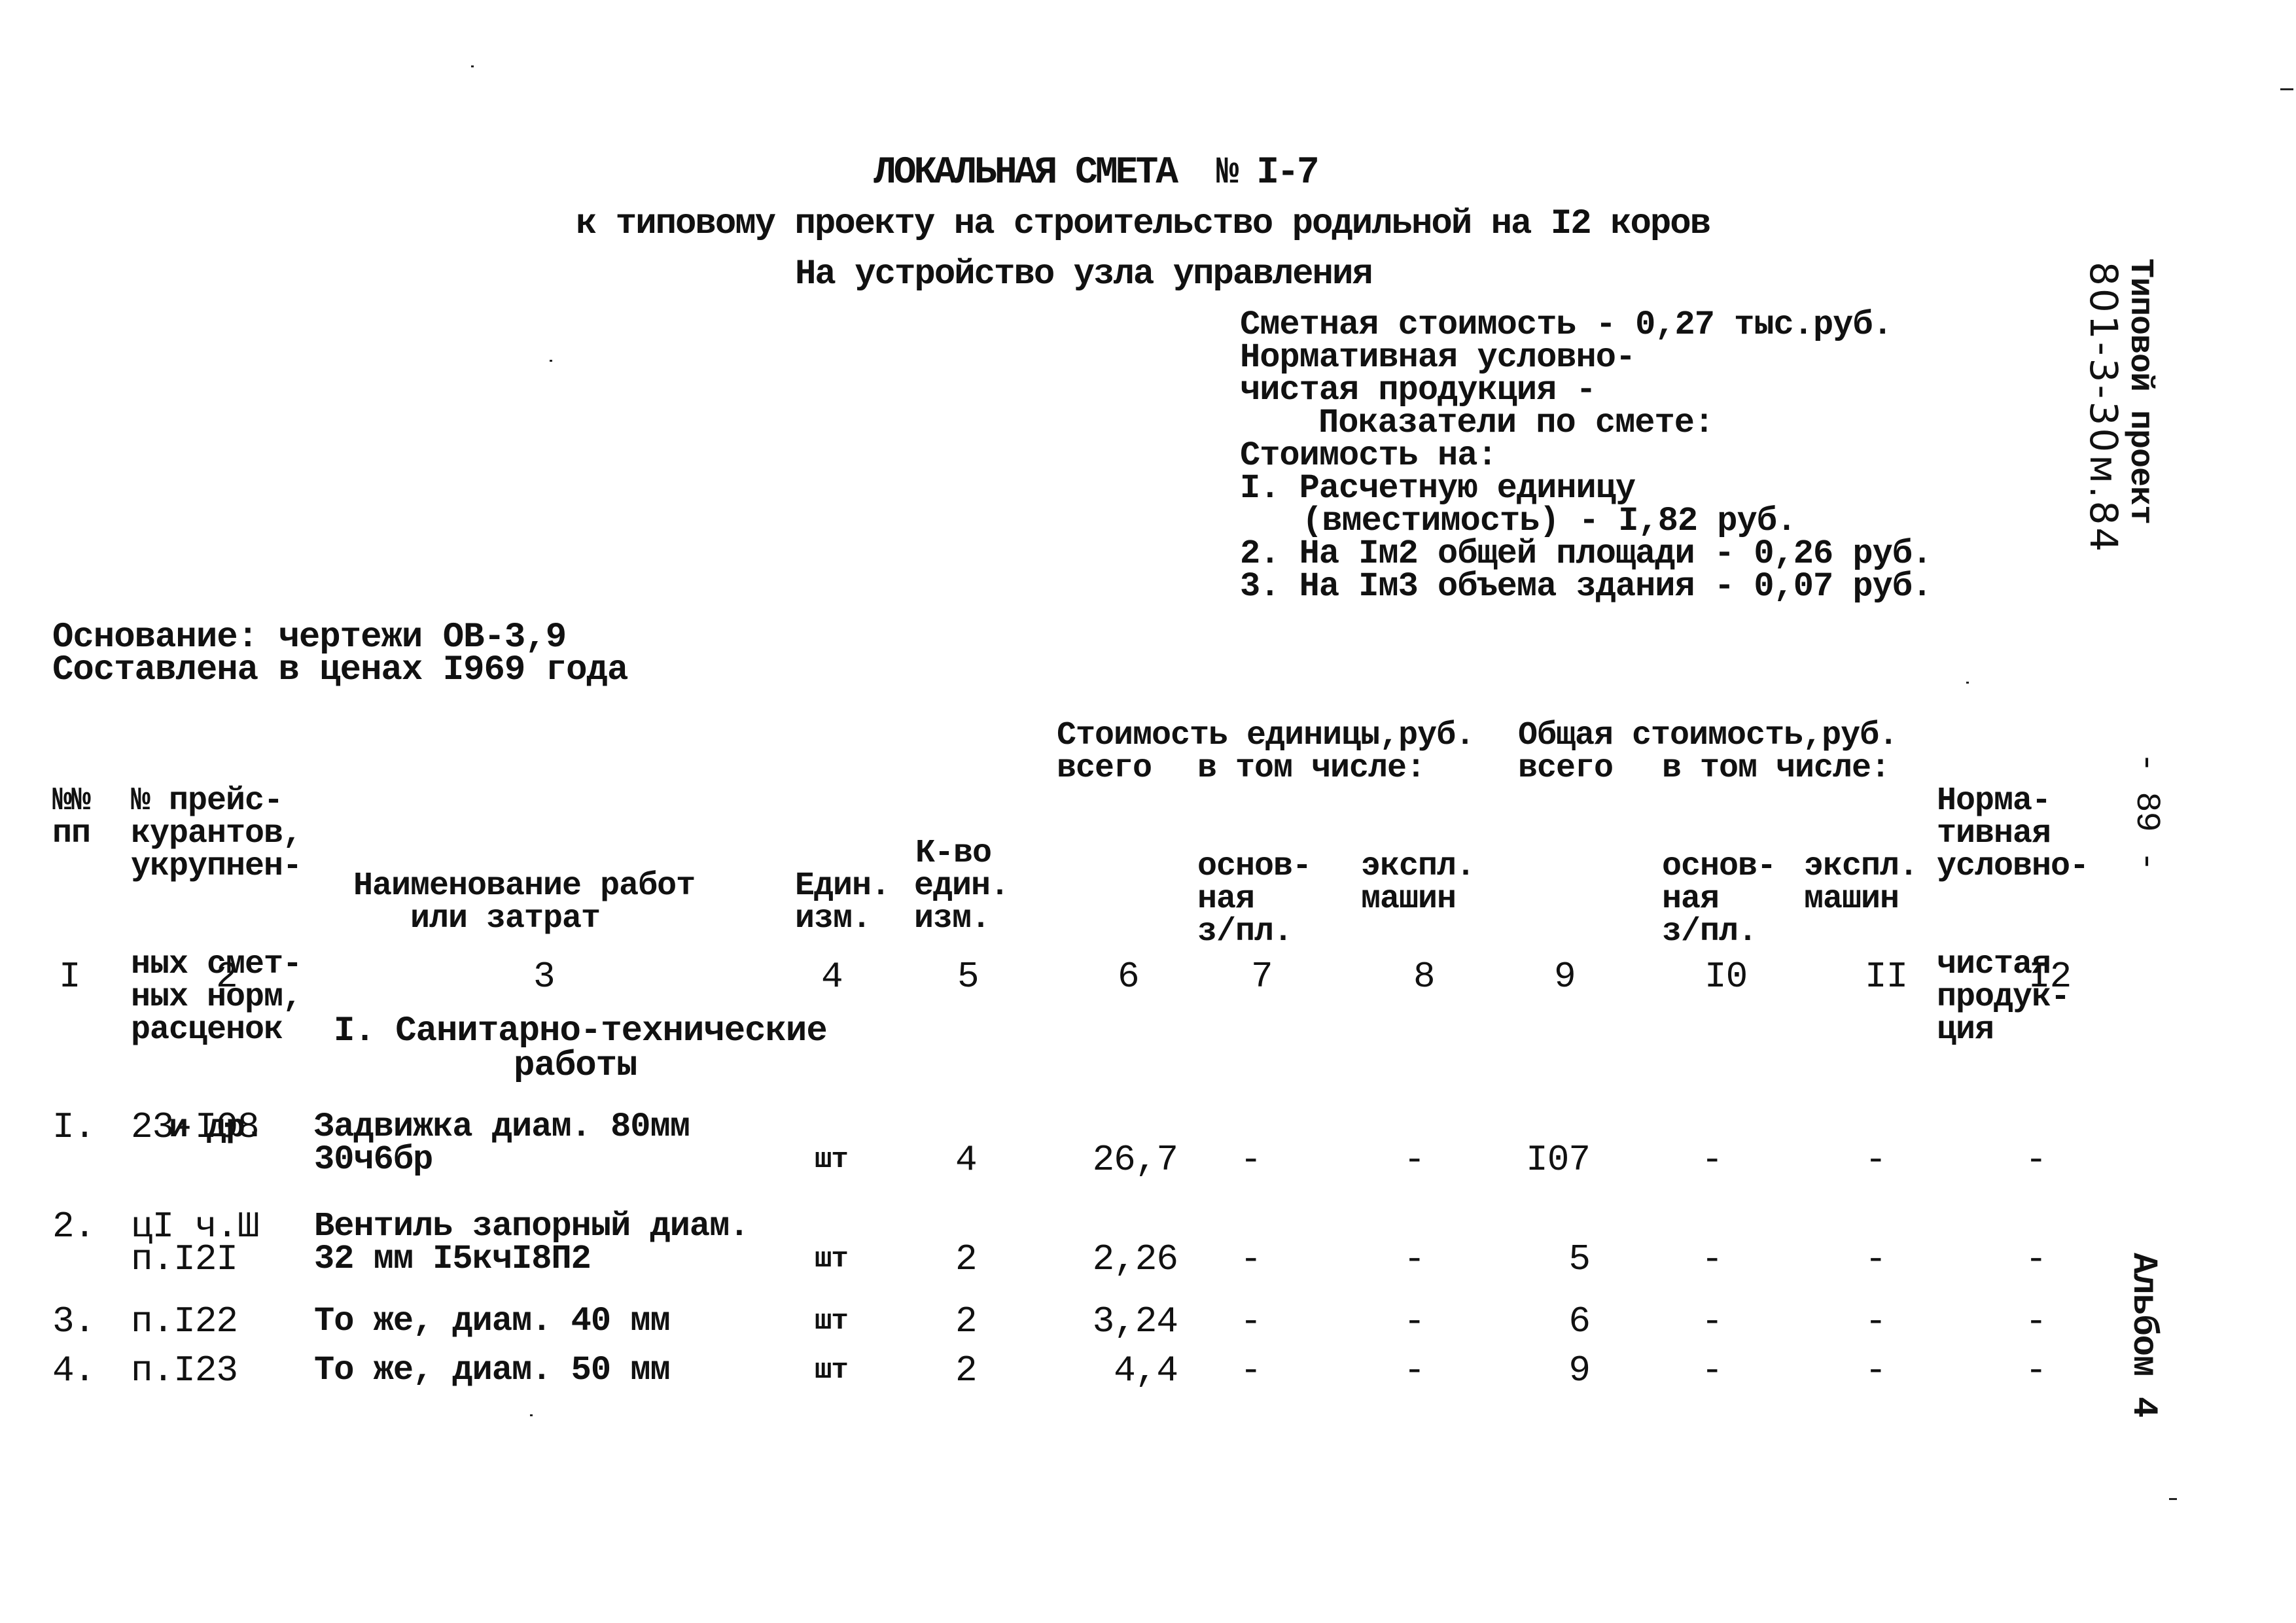 Image resolution: width=2296 pixels, height=1623 pixels. I want to click on header-total-cost-group: Общая стоимость,руб., so click(1708, 736).